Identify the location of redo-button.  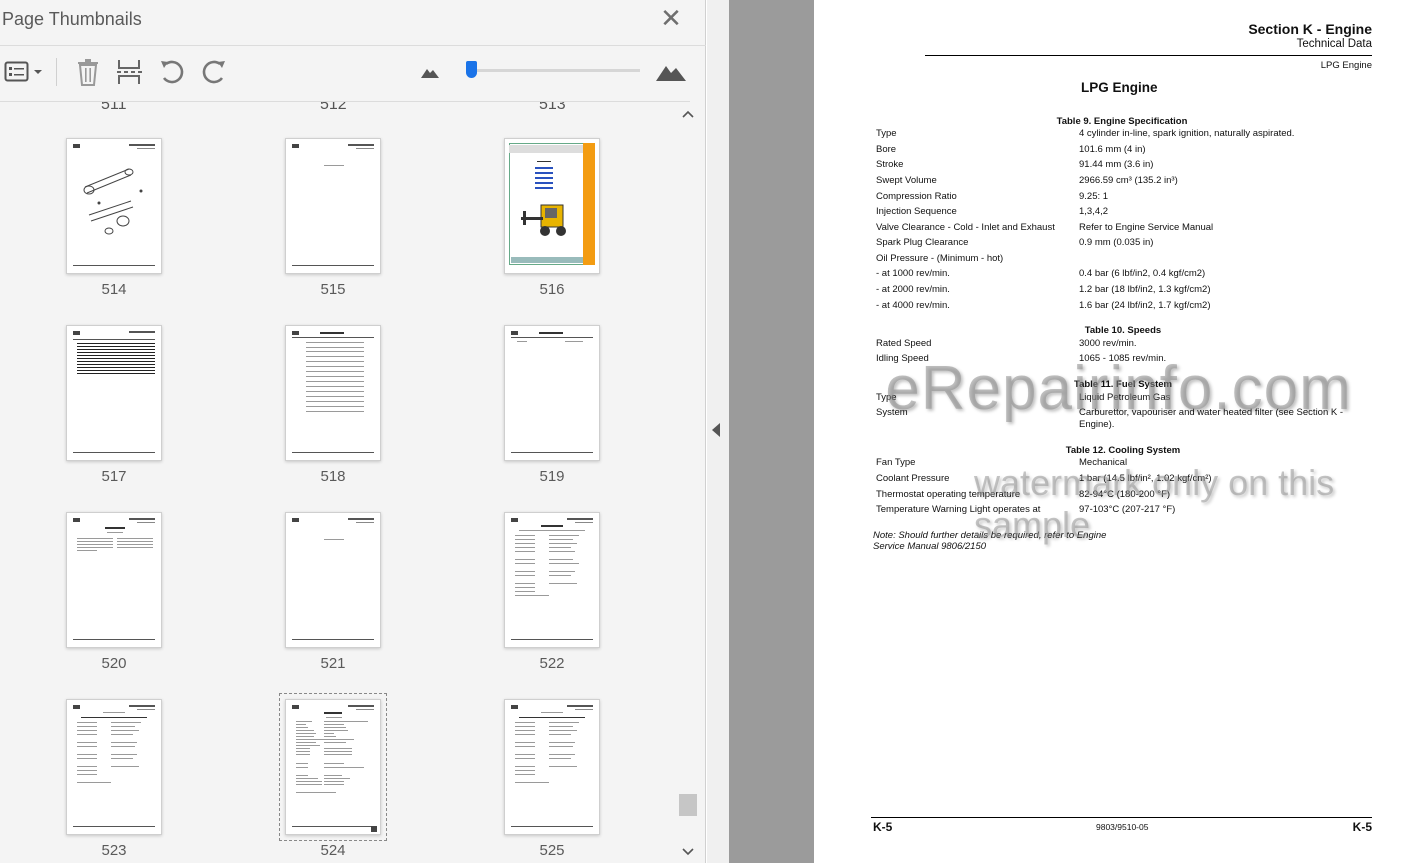
(214, 72).